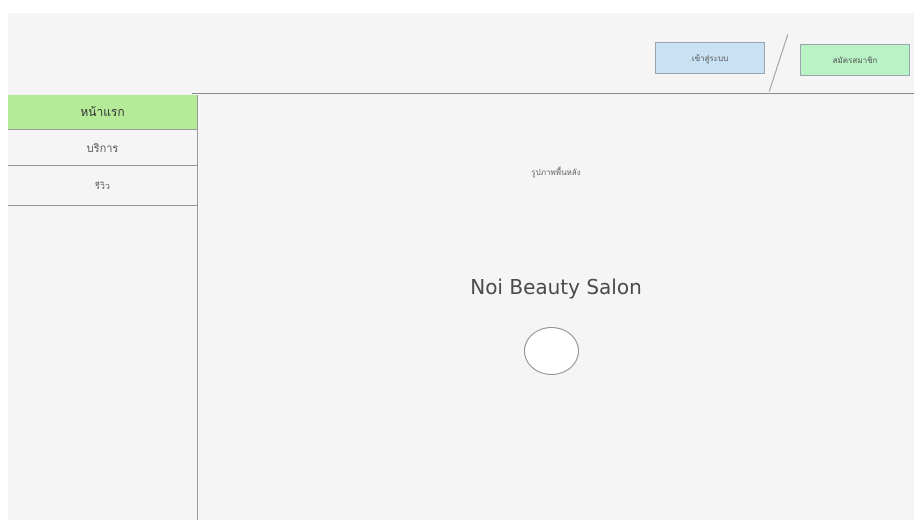  I want to click on header-divider, so click(553, 93).